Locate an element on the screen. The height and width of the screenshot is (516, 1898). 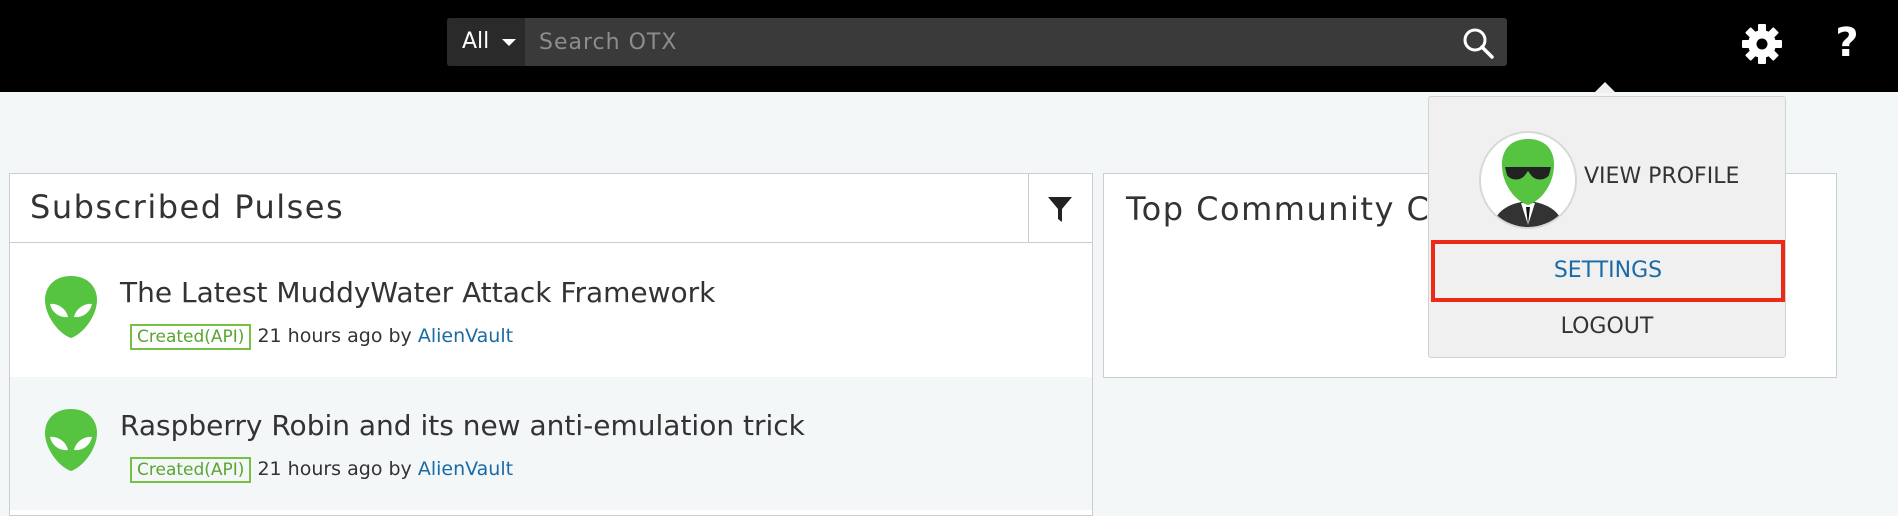
filter-icon is located at coordinates (1060, 209).